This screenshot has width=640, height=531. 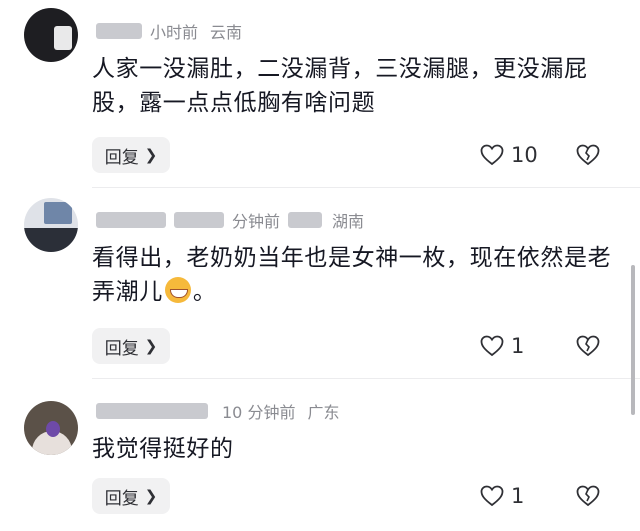 What do you see at coordinates (217, 411) in the screenshot?
I see `comment-meta: 10 分钟前 广东` at bounding box center [217, 411].